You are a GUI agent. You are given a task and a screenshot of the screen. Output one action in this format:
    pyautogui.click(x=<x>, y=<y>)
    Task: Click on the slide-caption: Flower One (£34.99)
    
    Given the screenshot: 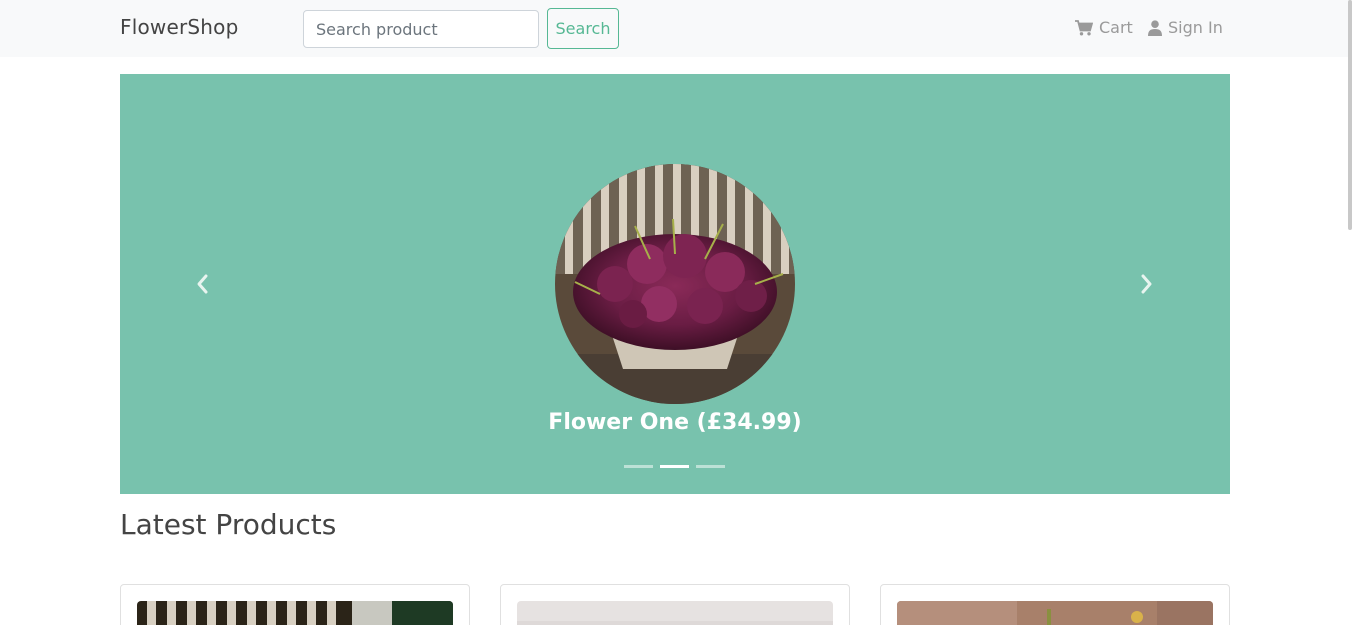 What is the action you would take?
    pyautogui.click(x=675, y=422)
    